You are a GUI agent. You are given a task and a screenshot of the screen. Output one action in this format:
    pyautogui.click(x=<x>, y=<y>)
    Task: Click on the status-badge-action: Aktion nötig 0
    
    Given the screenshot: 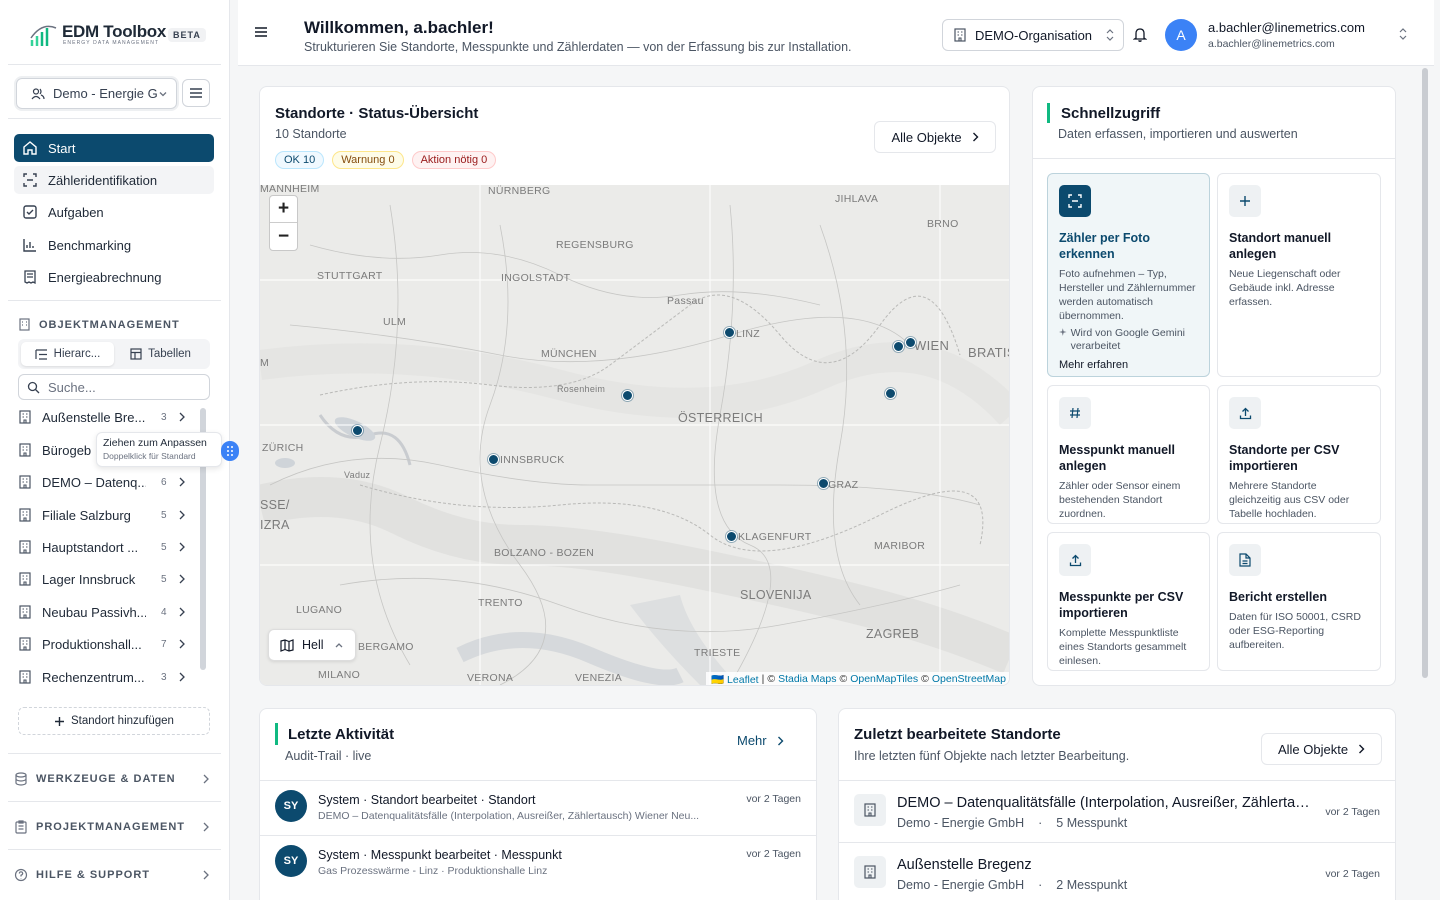 What is the action you would take?
    pyautogui.click(x=454, y=160)
    